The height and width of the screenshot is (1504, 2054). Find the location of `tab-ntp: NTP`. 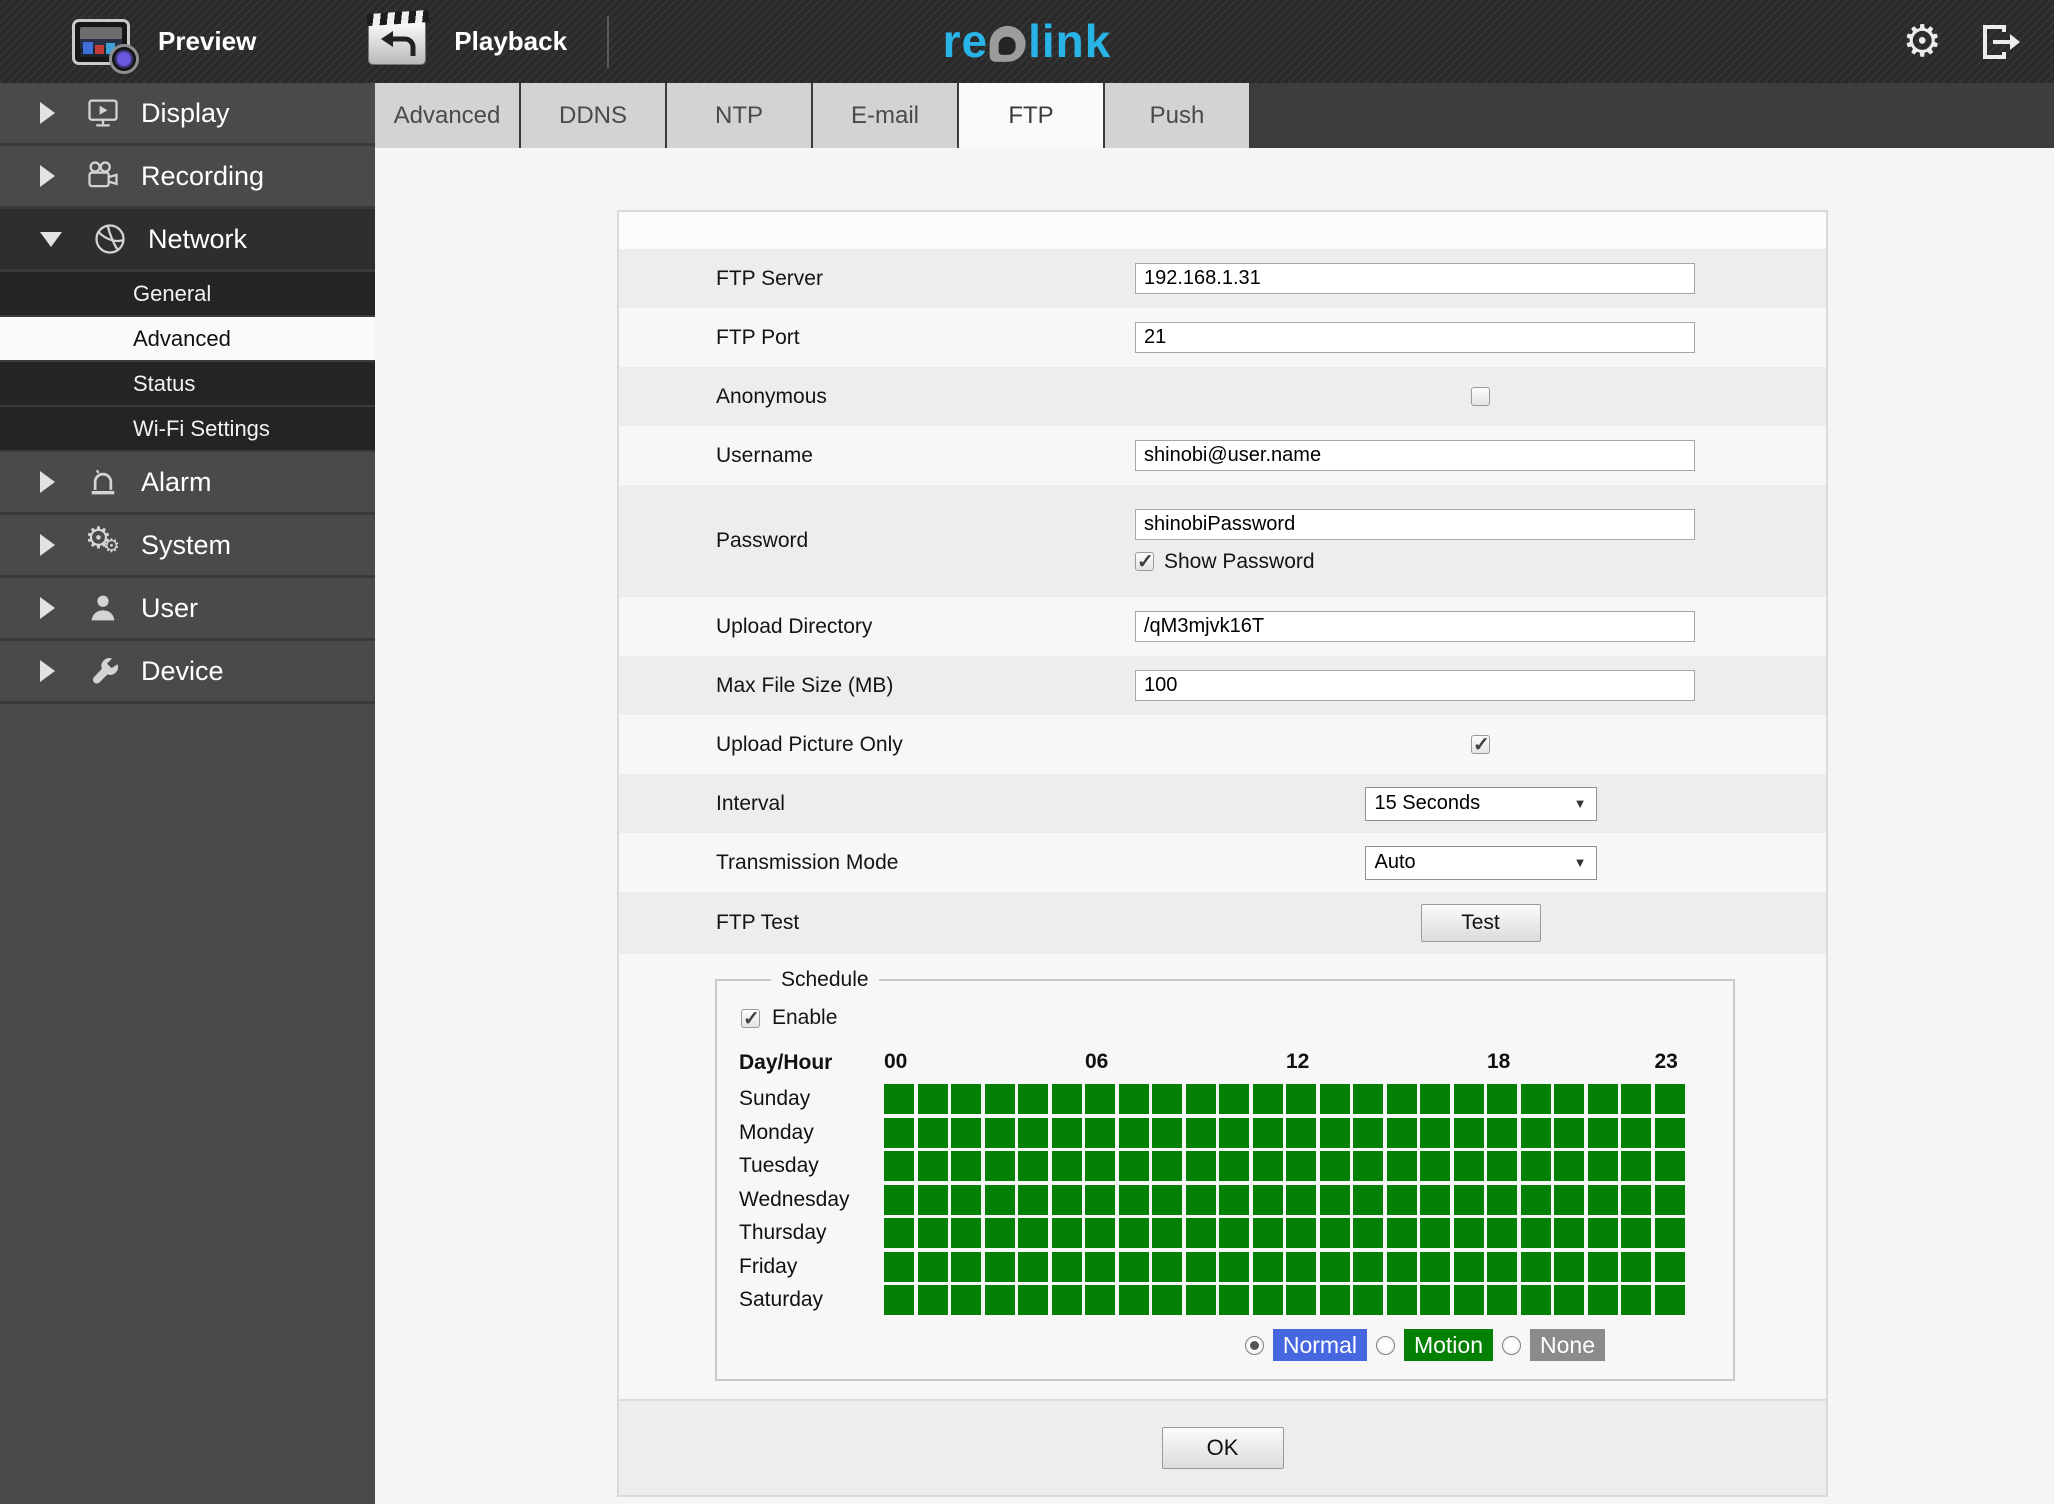

tab-ntp: NTP is located at coordinates (740, 115).